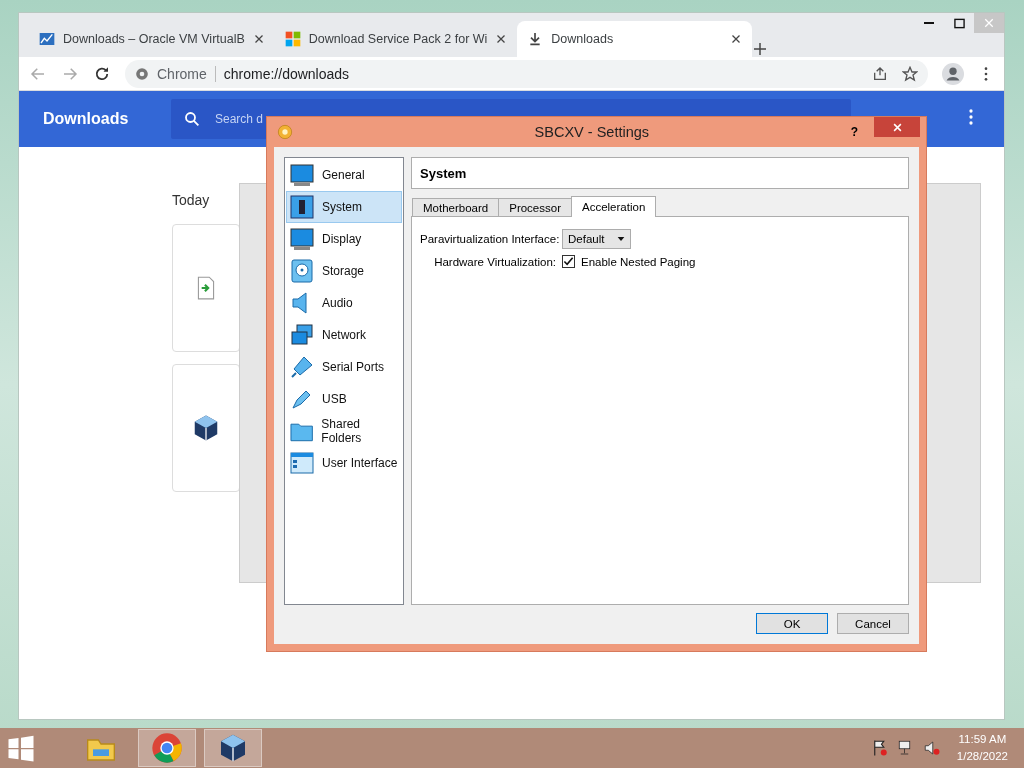  Describe the element at coordinates (494, 261) in the screenshot. I see `field-label: Hardware Virtualization:` at that location.